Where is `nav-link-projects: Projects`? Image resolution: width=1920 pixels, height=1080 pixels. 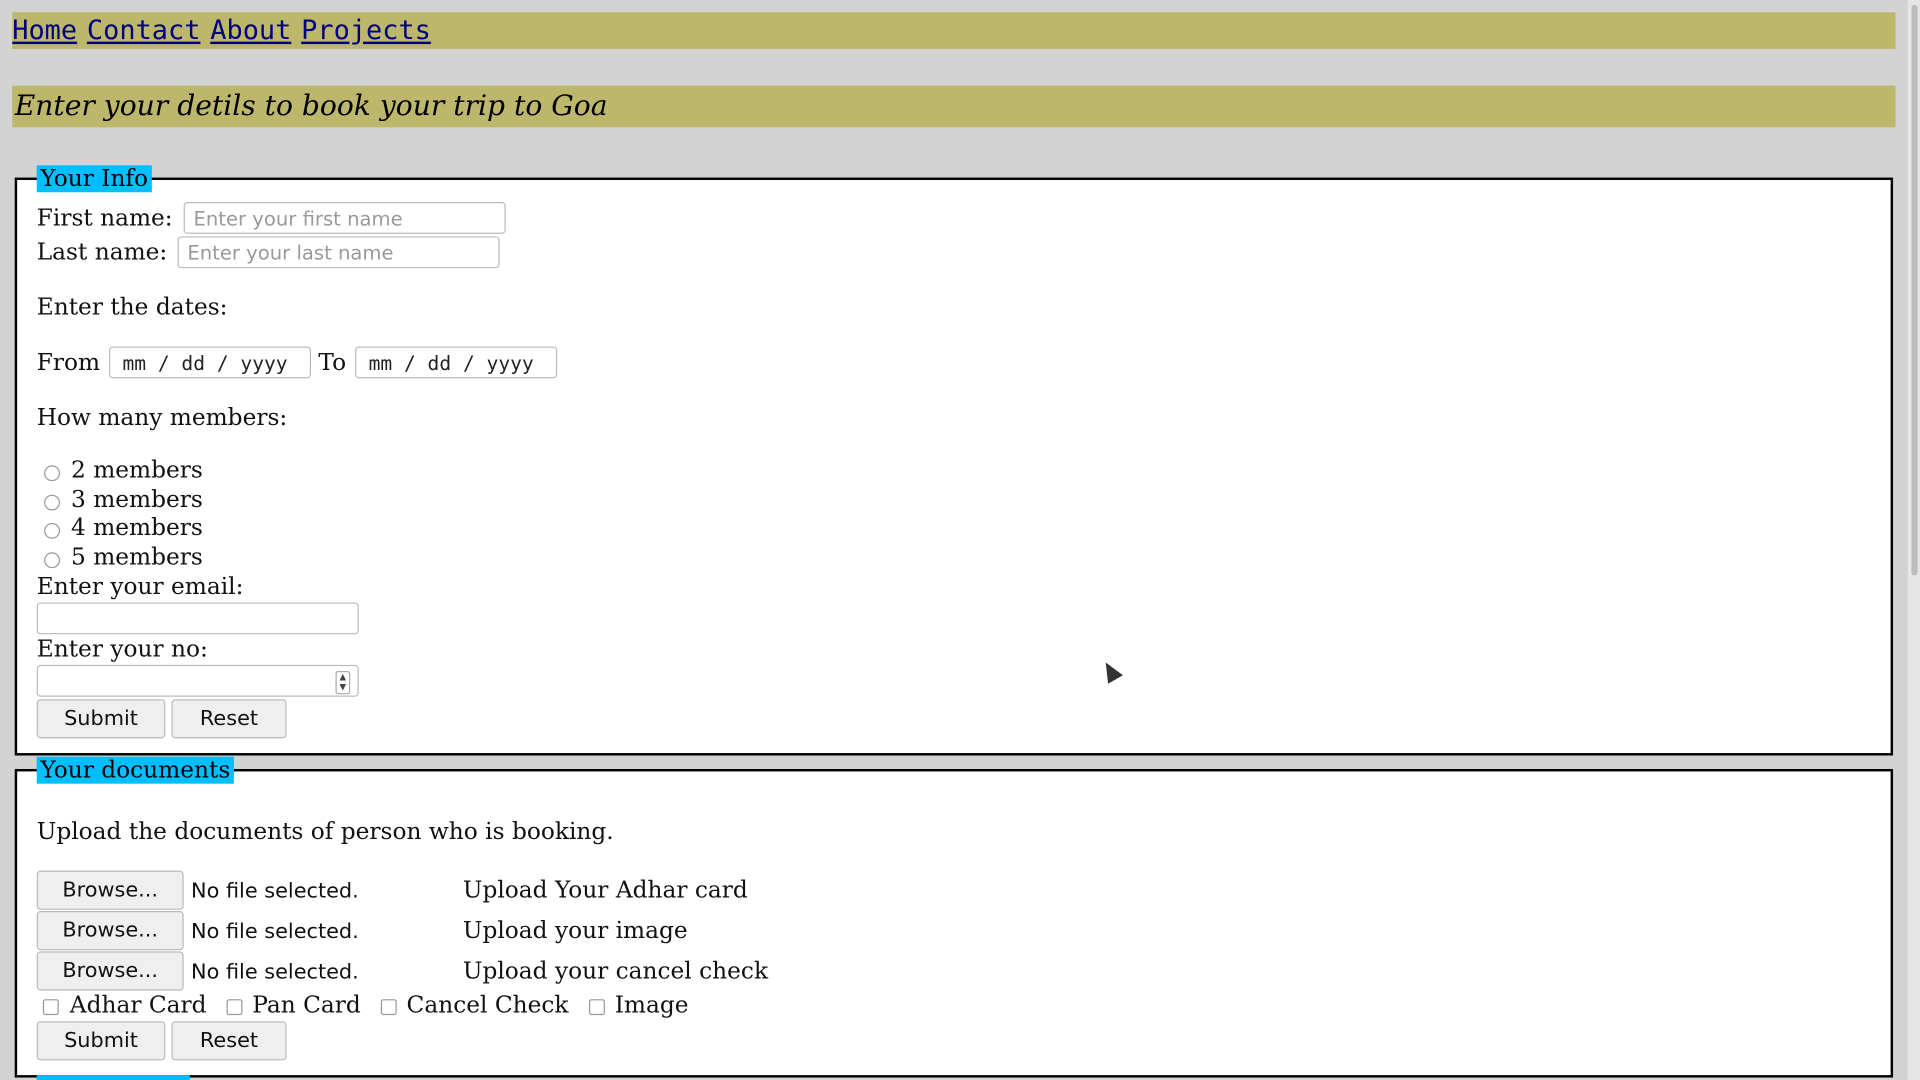 nav-link-projects: Projects is located at coordinates (366, 30).